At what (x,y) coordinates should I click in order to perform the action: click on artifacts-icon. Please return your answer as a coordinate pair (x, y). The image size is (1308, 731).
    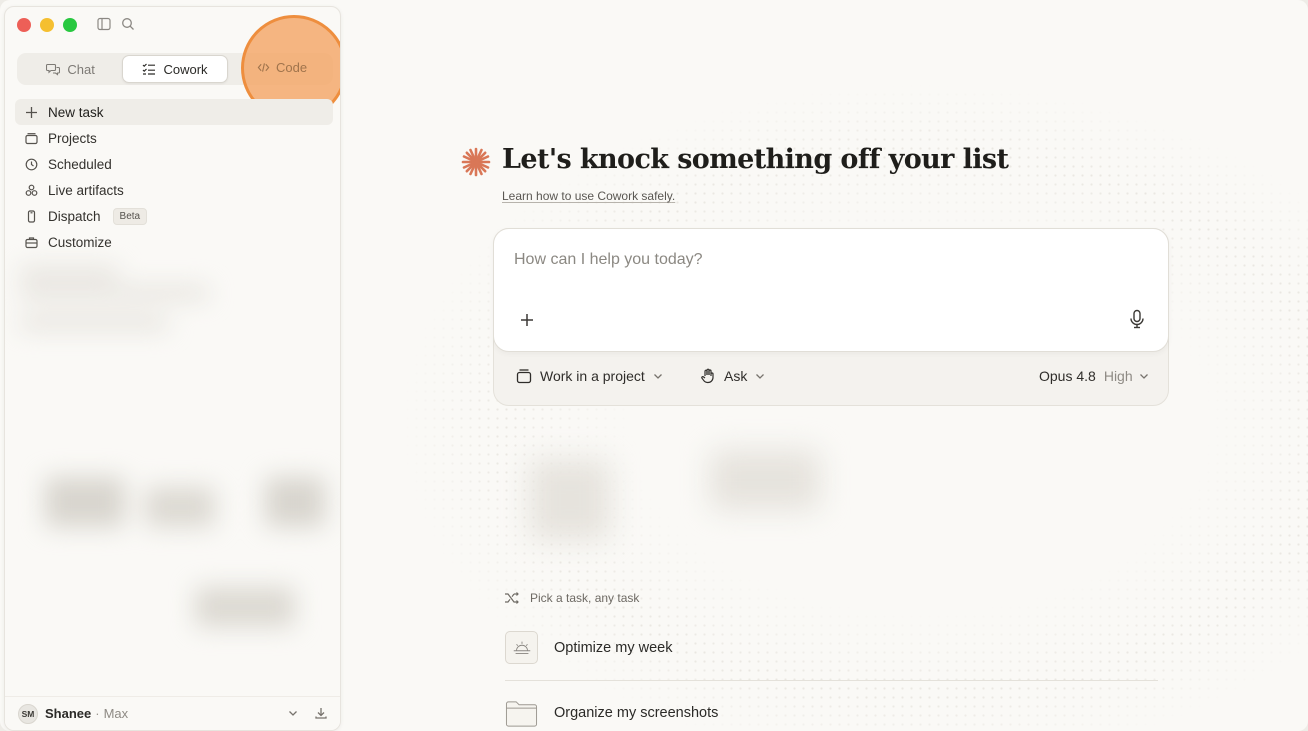
    Looking at the image, I should click on (31, 190).